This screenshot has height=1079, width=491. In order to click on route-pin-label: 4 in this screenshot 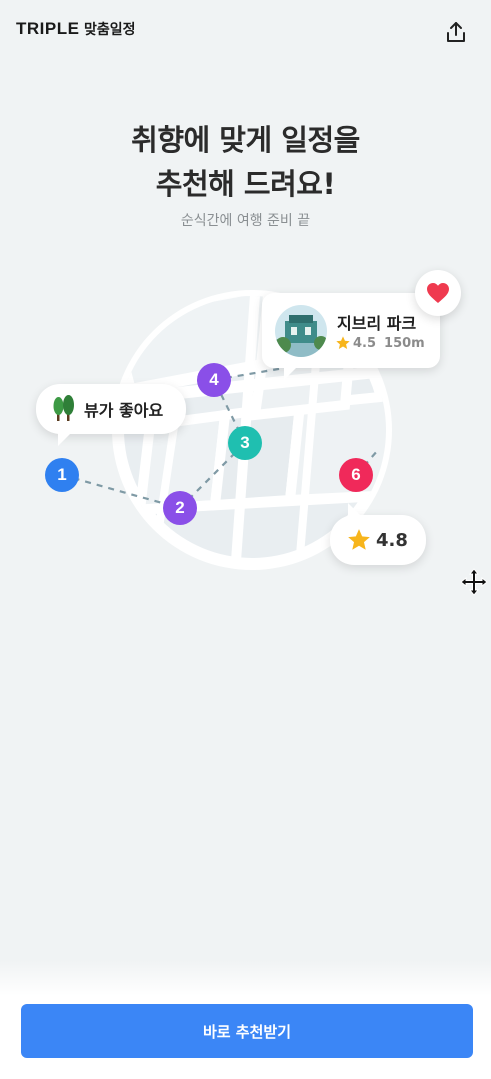, I will do `click(214, 379)`.